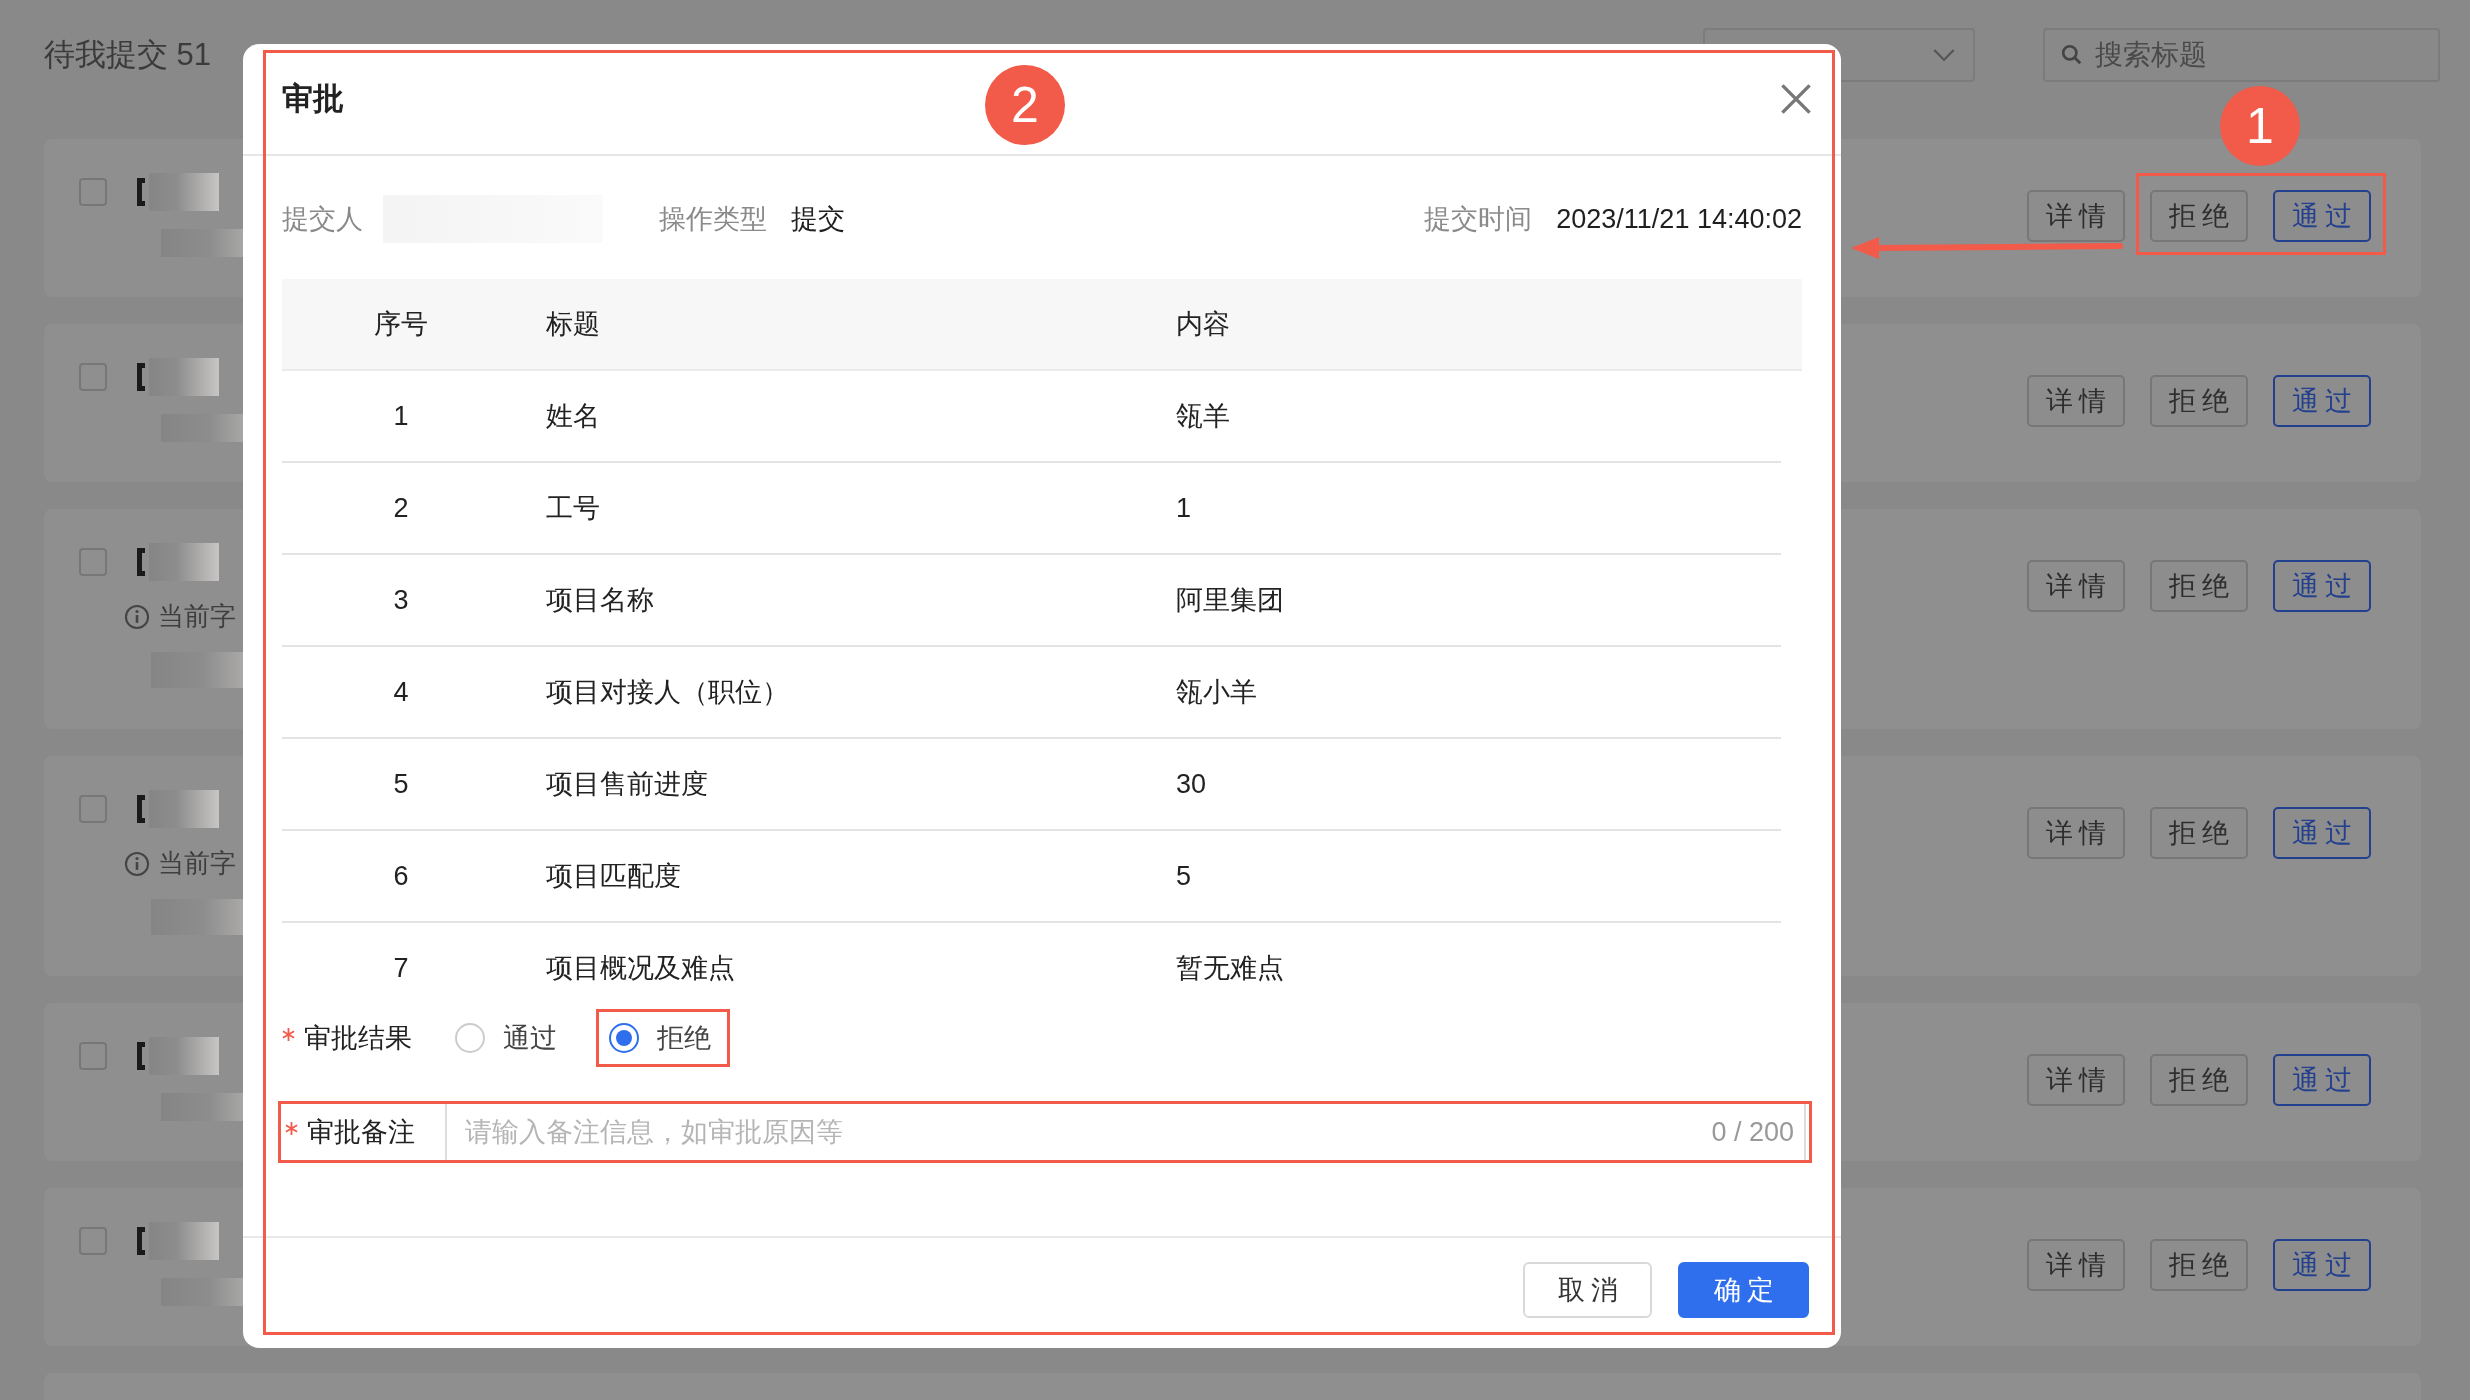  What do you see at coordinates (401, 508) in the screenshot?
I see `table-cell-text: 2` at bounding box center [401, 508].